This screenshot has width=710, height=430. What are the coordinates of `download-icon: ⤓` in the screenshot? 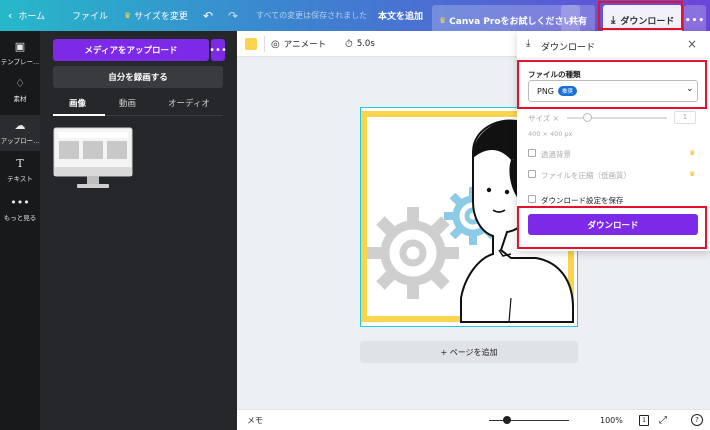 It's located at (528, 43).